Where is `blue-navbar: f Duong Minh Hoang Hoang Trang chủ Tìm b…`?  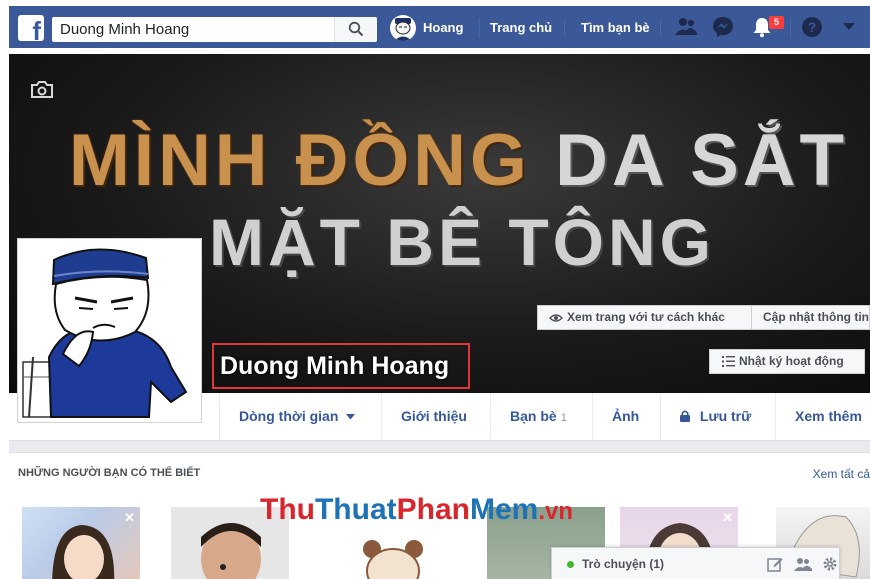 blue-navbar: f Duong Minh Hoang Hoang Trang chủ Tìm b… is located at coordinates (439, 27).